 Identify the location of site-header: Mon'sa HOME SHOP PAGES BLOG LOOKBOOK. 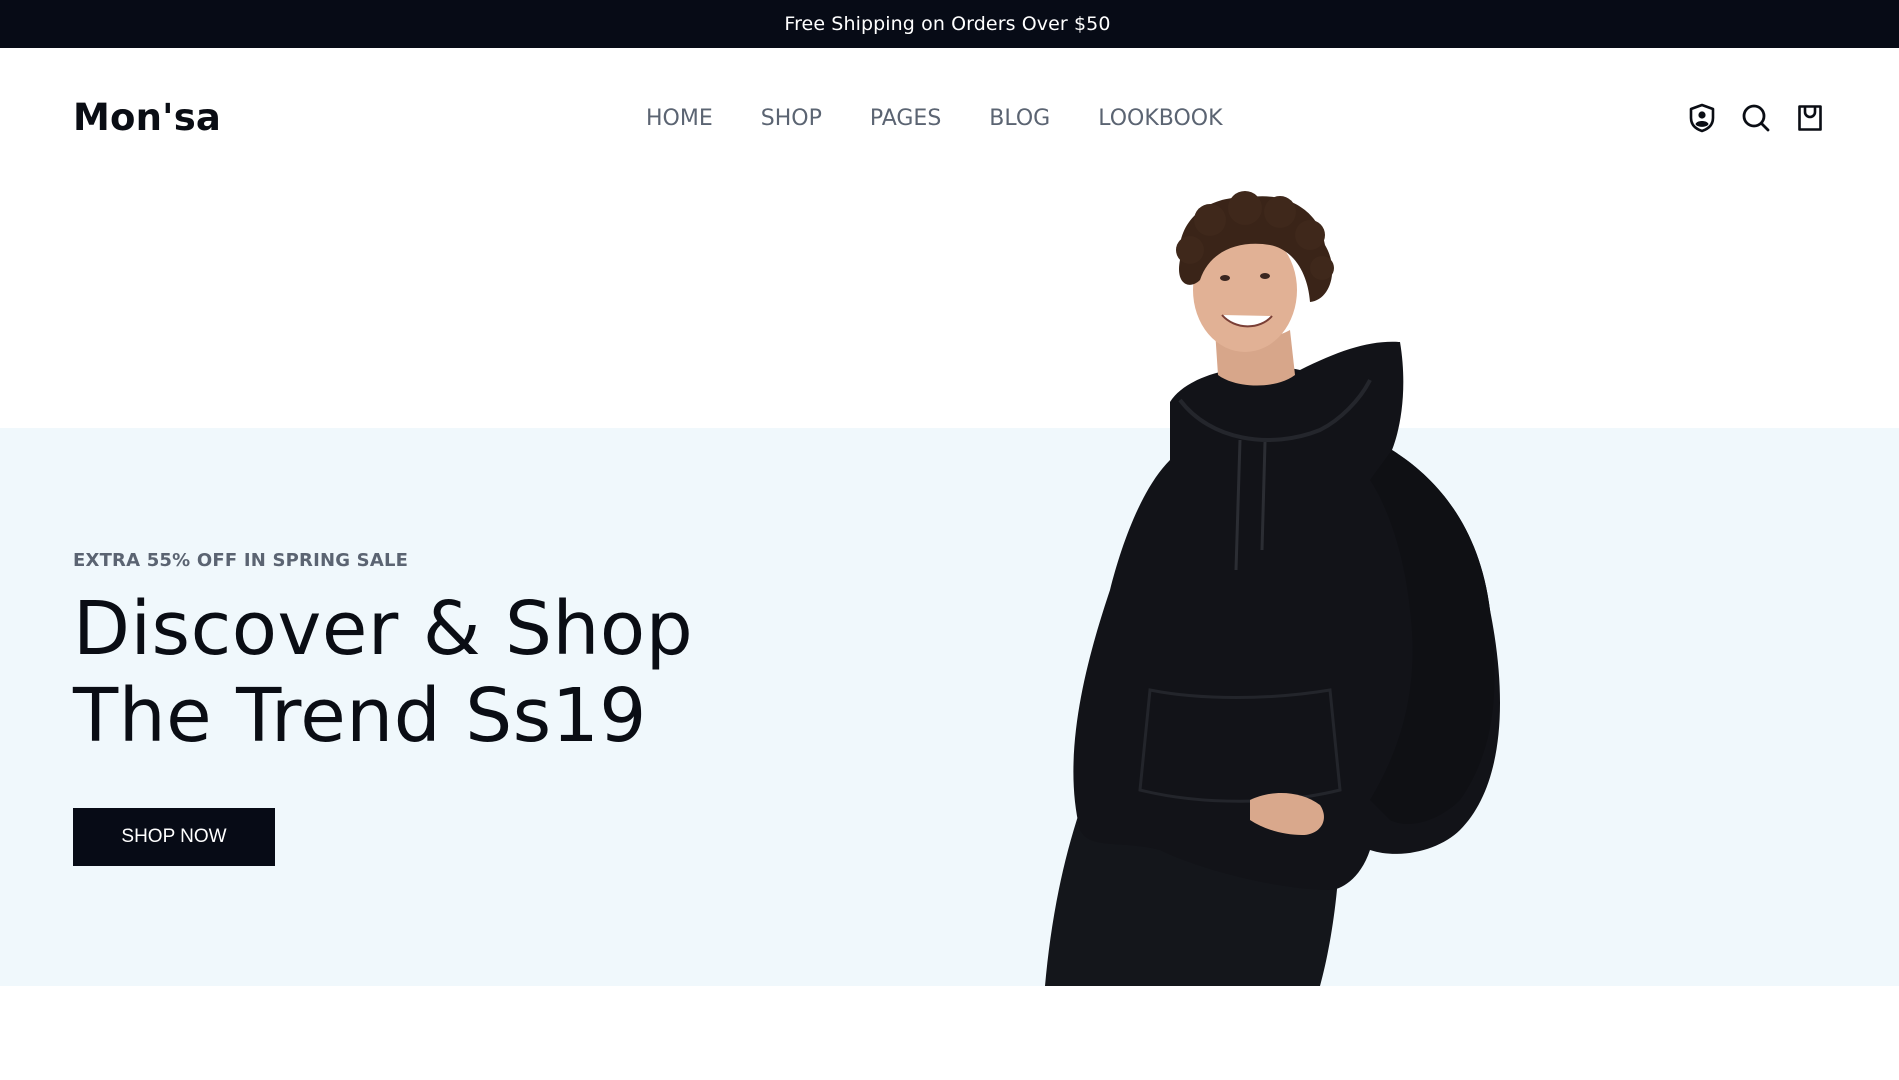
(949, 119).